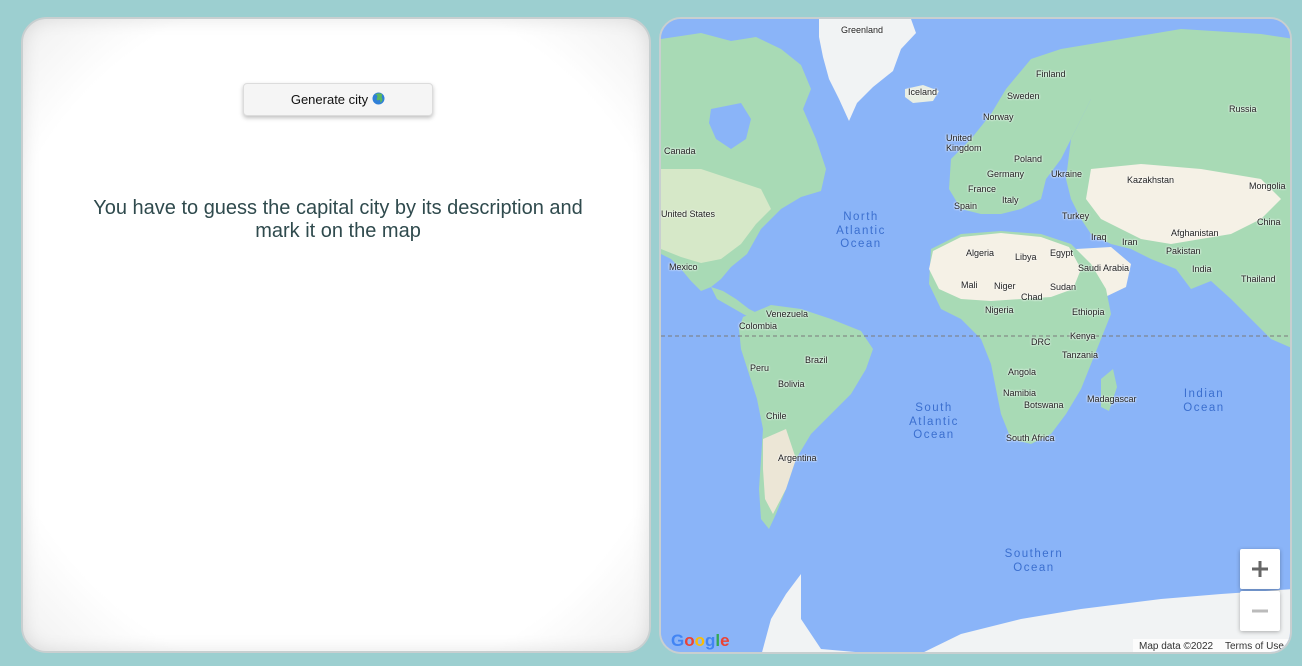 This screenshot has height=666, width=1302. Describe the element at coordinates (329, 99) in the screenshot. I see `generate-city-label: Generate city` at that location.